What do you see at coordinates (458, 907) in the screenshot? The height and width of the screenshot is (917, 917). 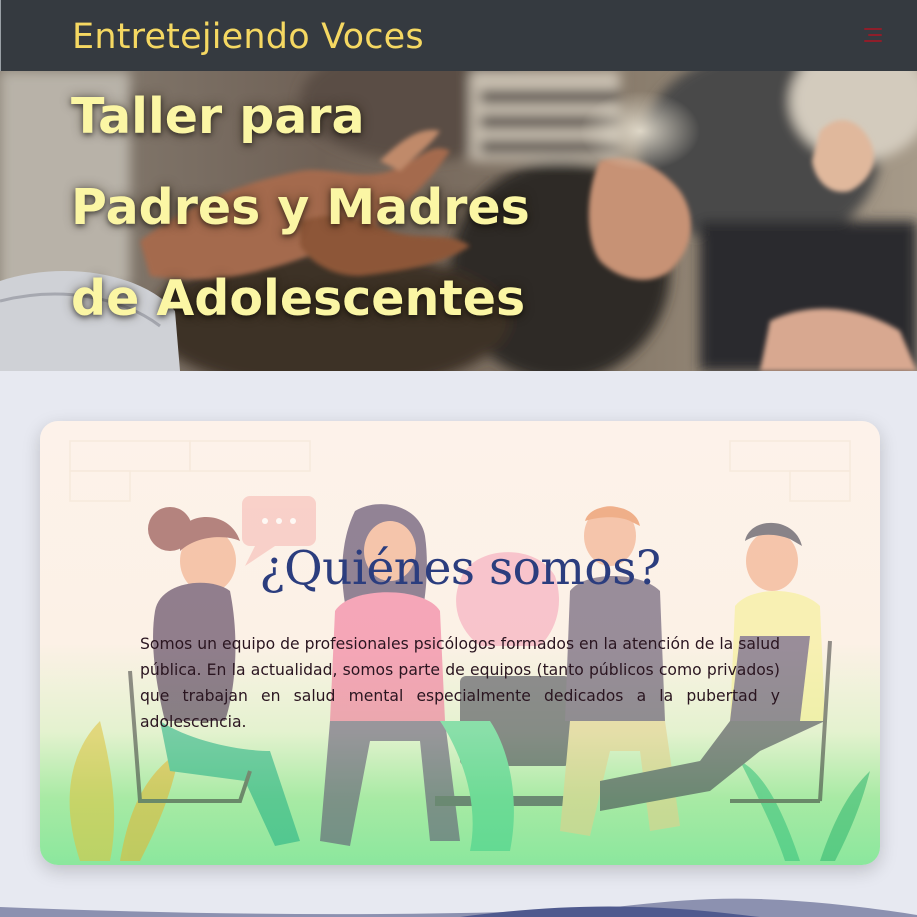 I see `next-section-wave` at bounding box center [458, 907].